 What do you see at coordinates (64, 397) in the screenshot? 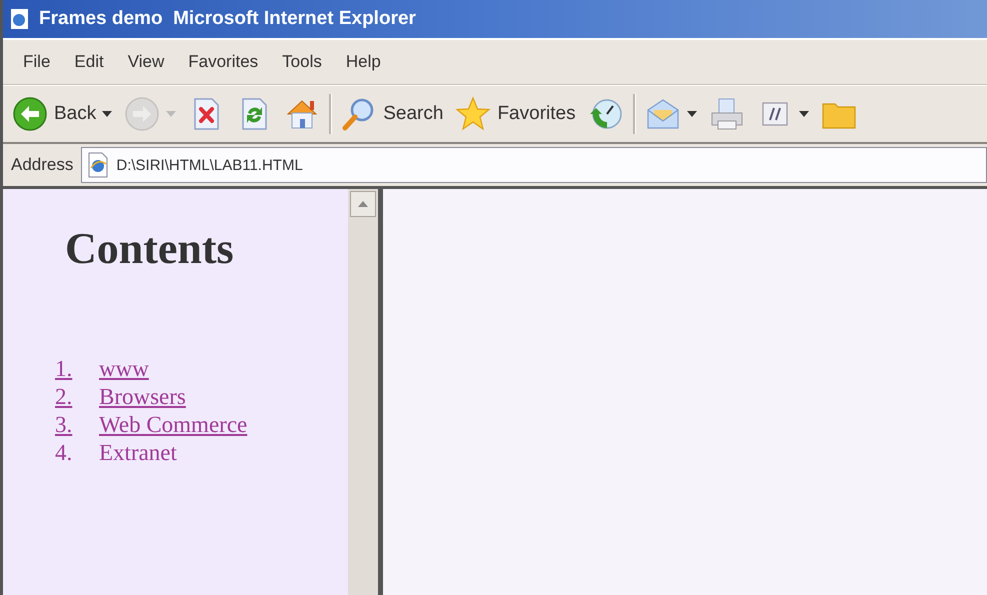
I see `list-number: 2.` at bounding box center [64, 397].